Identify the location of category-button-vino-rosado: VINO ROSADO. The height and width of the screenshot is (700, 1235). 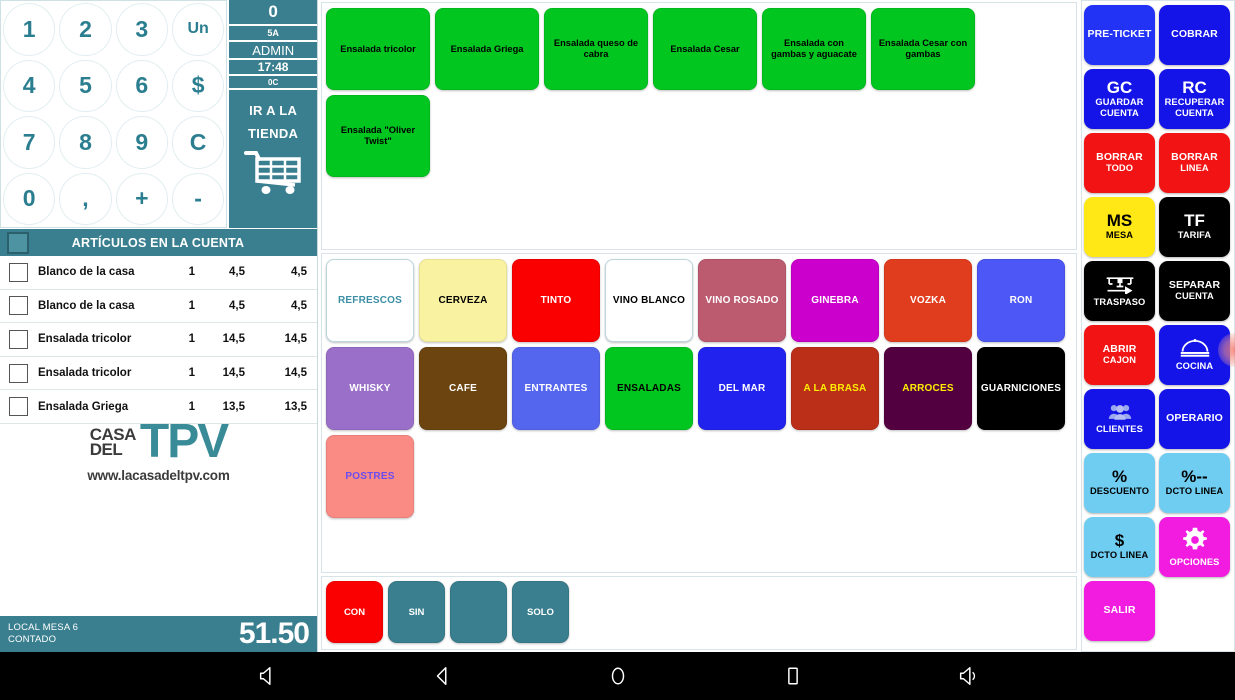
(742, 300).